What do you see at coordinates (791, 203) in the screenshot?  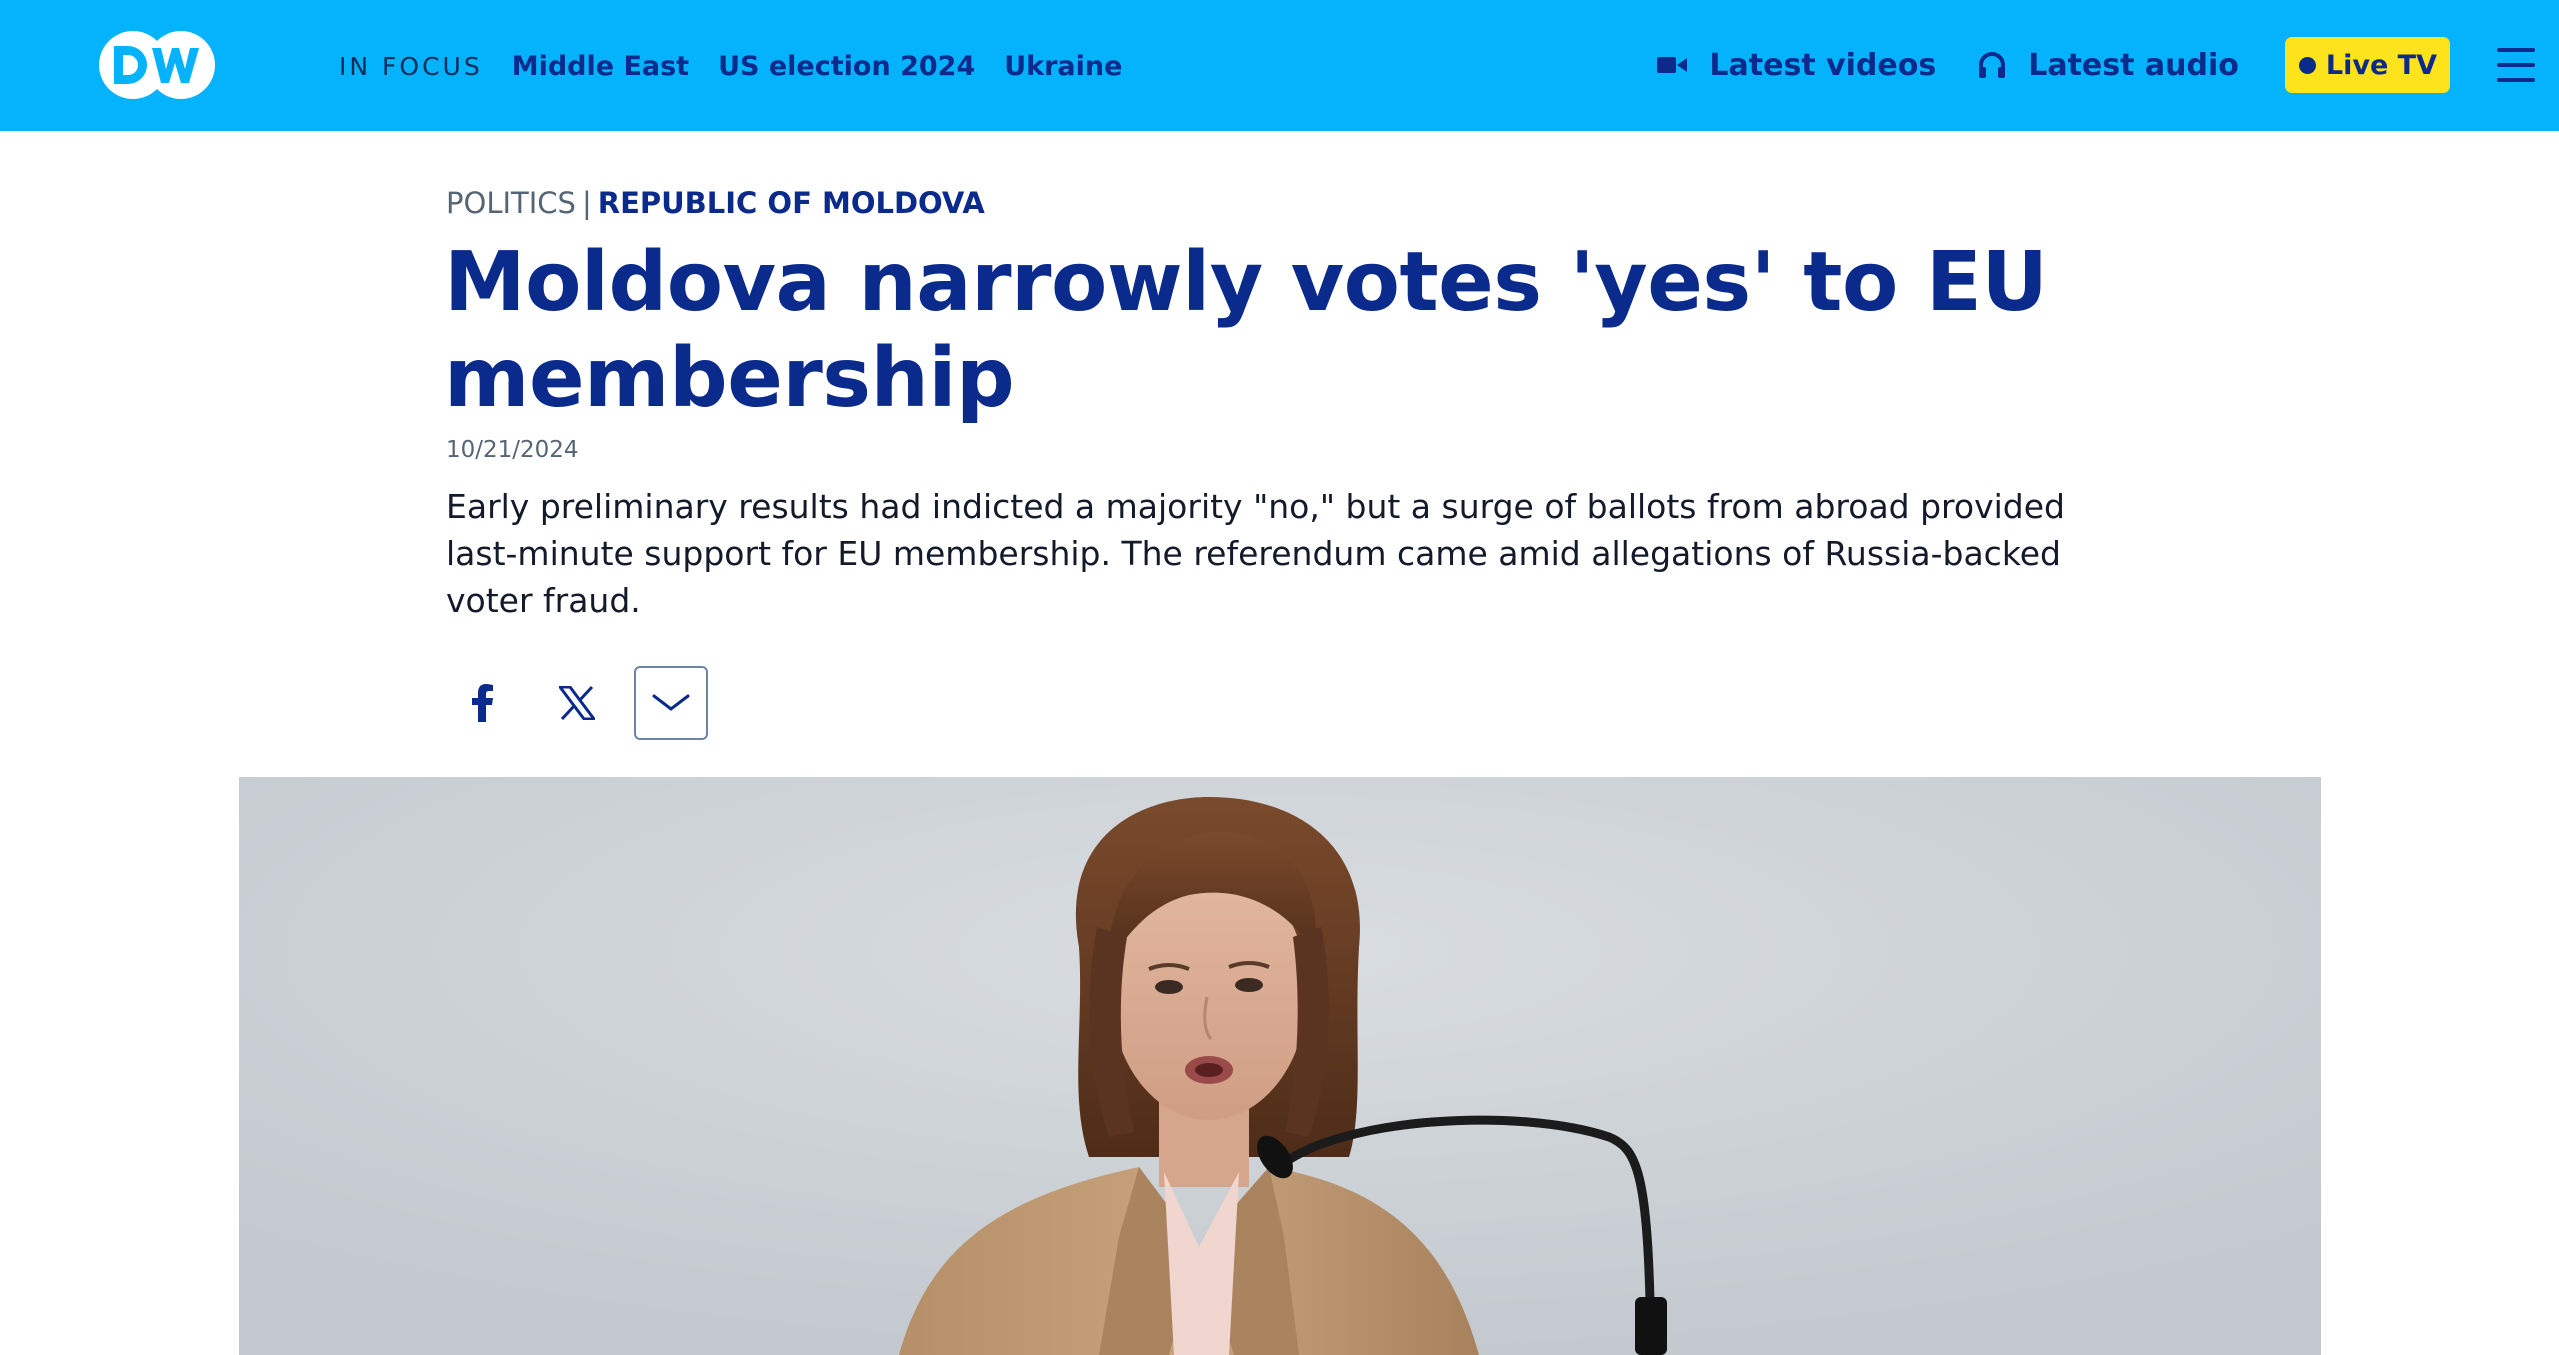 I see `region-link: REPUBLIC OF MOLDOVA` at bounding box center [791, 203].